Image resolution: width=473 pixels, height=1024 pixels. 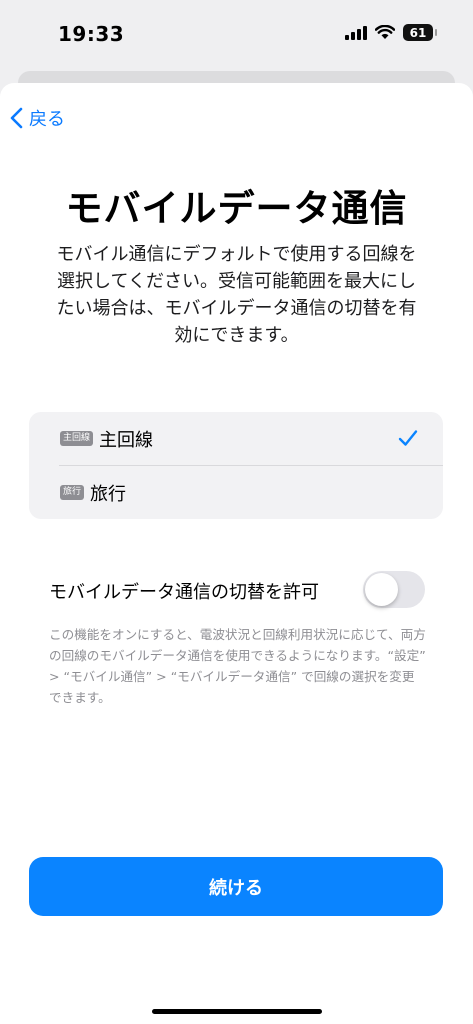 I want to click on cellular-signal-icon, so click(x=356, y=32).